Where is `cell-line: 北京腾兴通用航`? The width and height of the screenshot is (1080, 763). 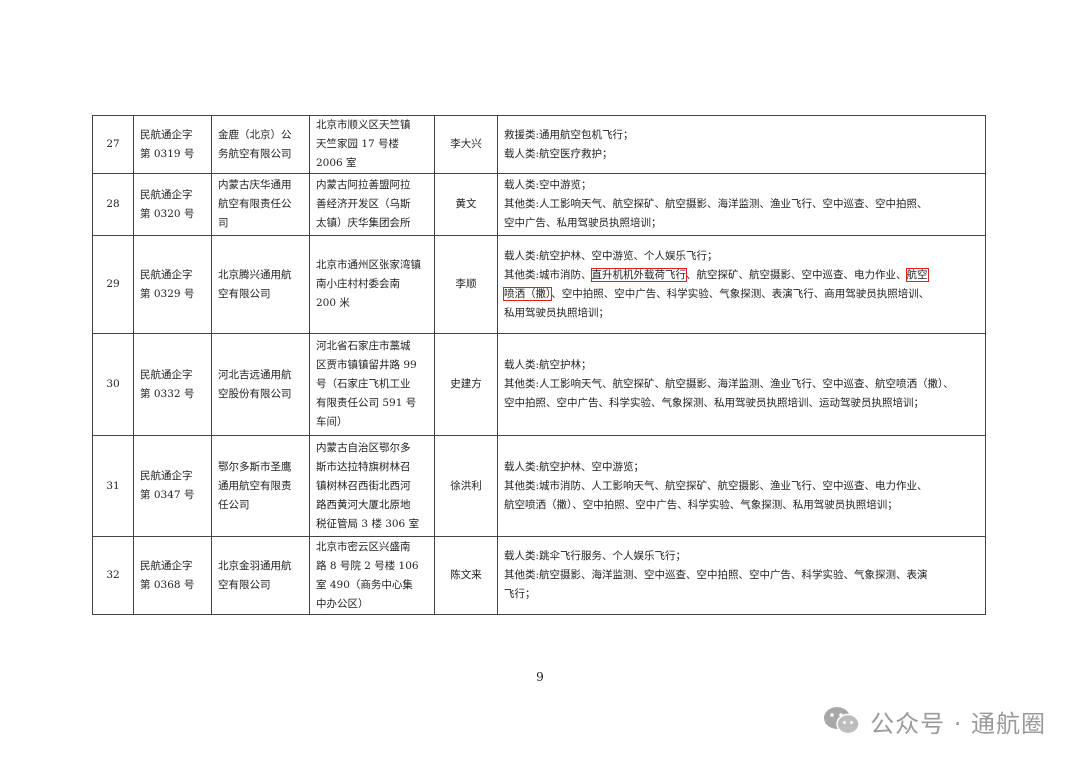
cell-line: 北京腾兴通用航 is located at coordinates (255, 274).